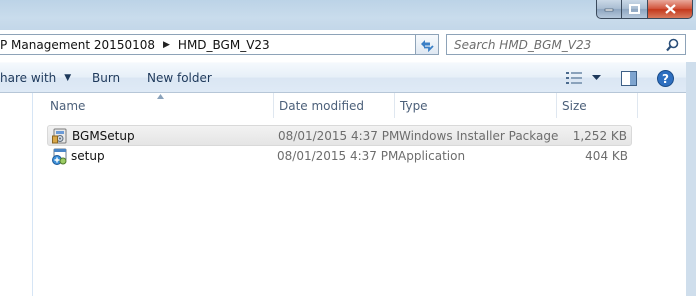 The width and height of the screenshot is (696, 296). I want to click on minimize-button, so click(609, 9).